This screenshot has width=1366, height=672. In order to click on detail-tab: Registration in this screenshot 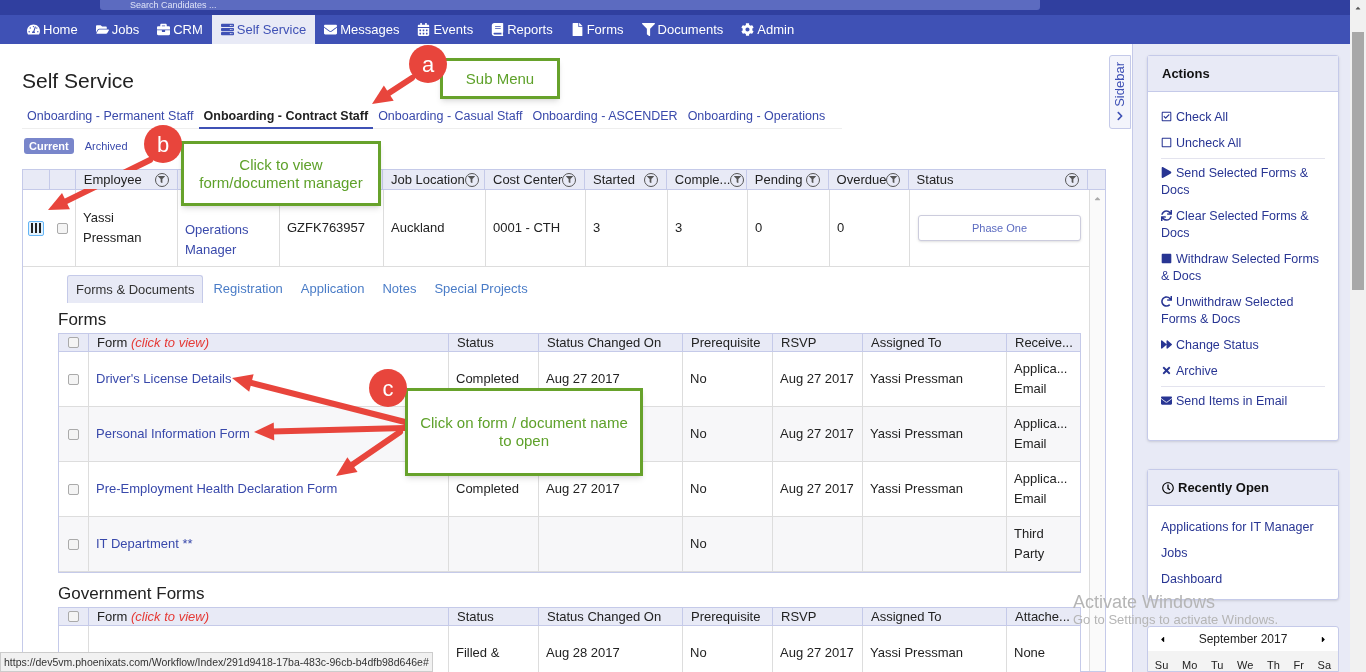, I will do `click(248, 289)`.